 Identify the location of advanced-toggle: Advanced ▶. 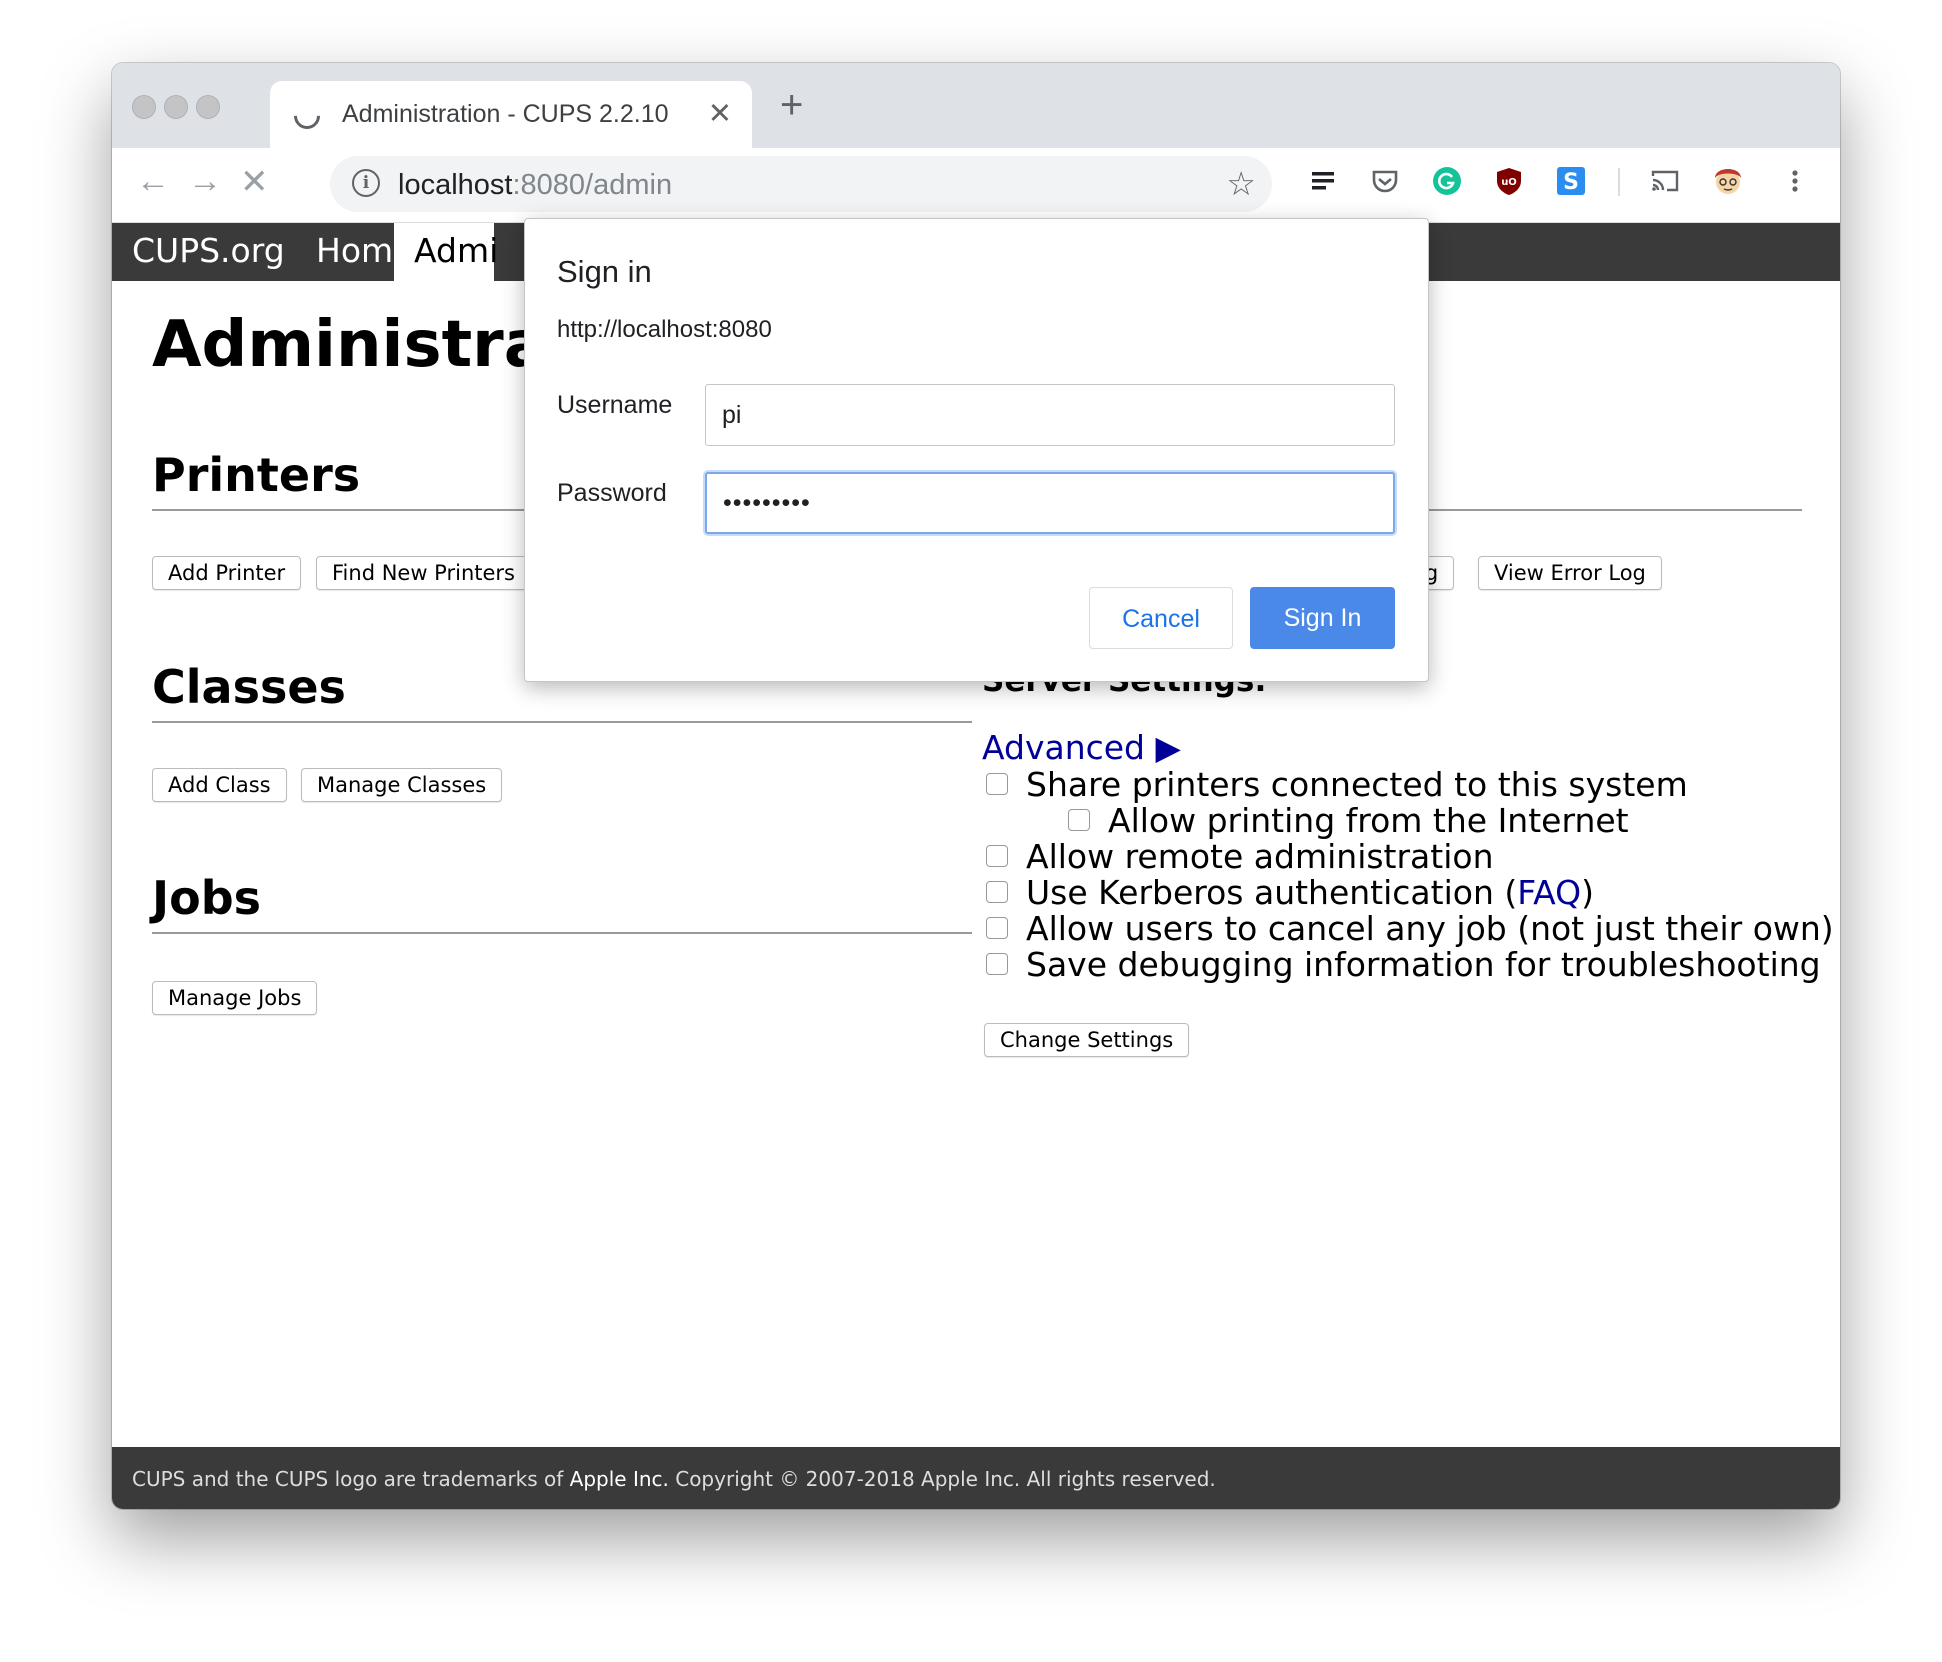
(1081, 747).